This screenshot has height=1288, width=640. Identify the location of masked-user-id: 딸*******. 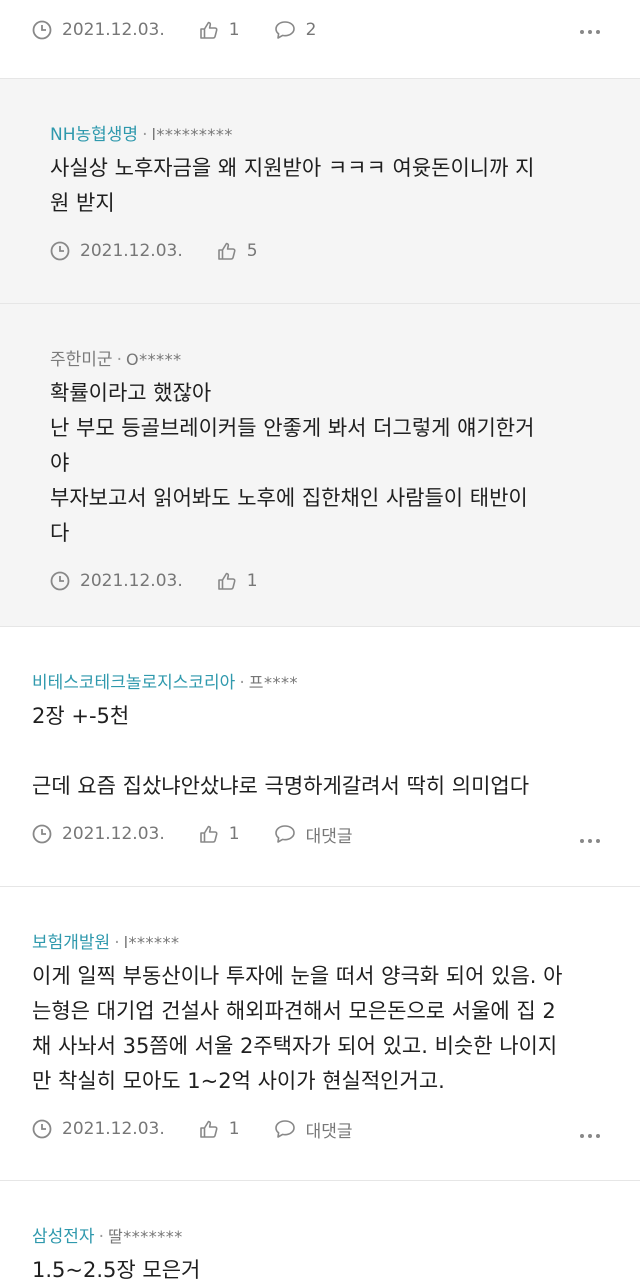
(145, 1236).